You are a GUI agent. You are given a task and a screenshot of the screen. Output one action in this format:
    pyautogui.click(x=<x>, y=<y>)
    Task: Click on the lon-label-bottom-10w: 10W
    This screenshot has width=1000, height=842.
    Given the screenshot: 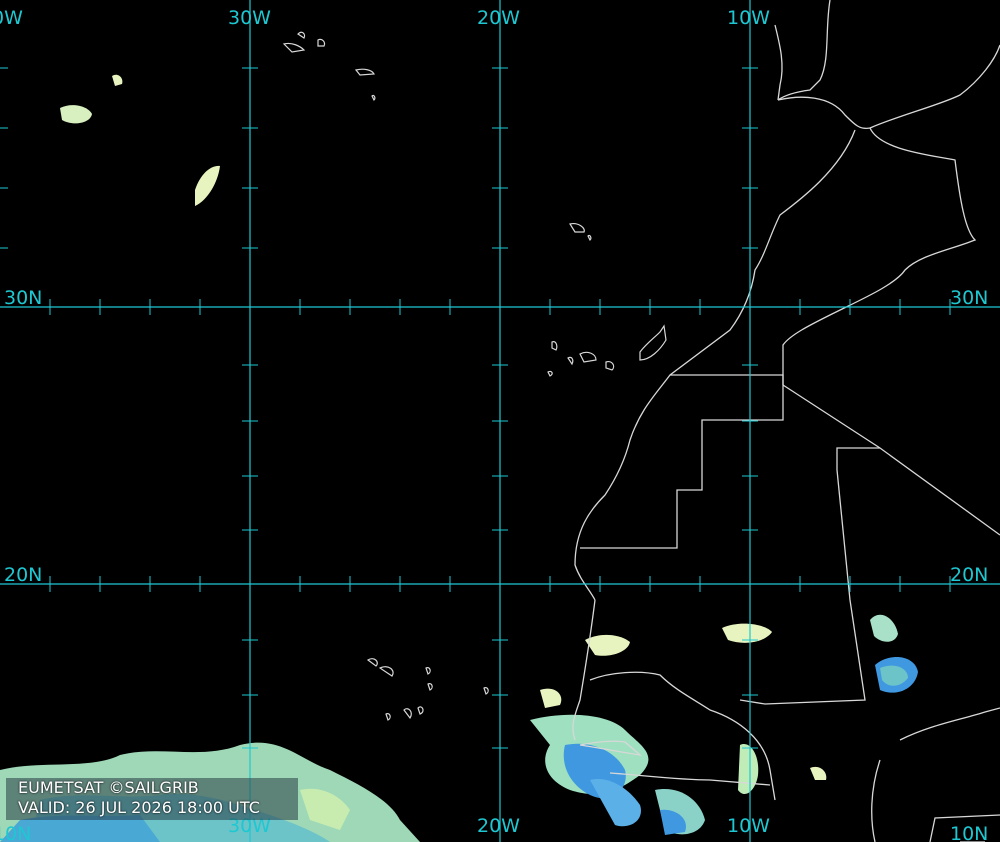 What is the action you would take?
    pyautogui.click(x=748, y=826)
    